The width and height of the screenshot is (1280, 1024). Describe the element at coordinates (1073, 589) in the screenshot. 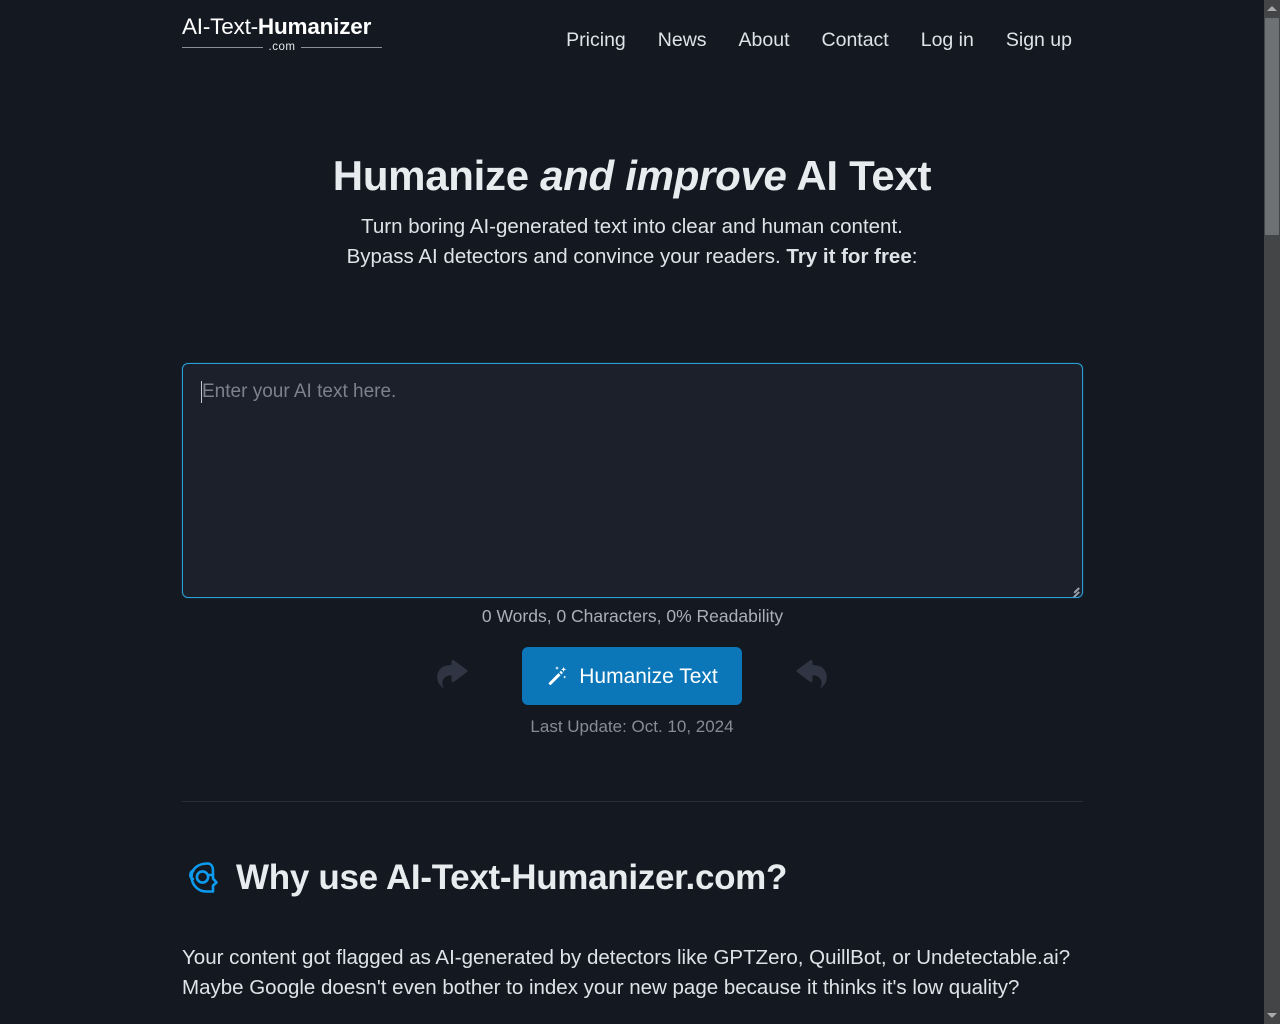

I see `textarea-resize-handle` at that location.